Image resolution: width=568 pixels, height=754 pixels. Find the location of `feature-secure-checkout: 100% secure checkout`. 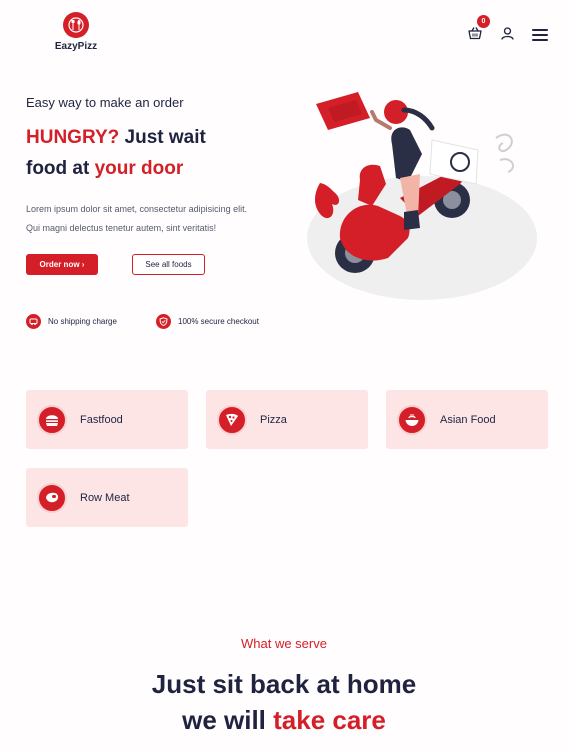

feature-secure-checkout: 100% secure checkout is located at coordinates (207, 321).